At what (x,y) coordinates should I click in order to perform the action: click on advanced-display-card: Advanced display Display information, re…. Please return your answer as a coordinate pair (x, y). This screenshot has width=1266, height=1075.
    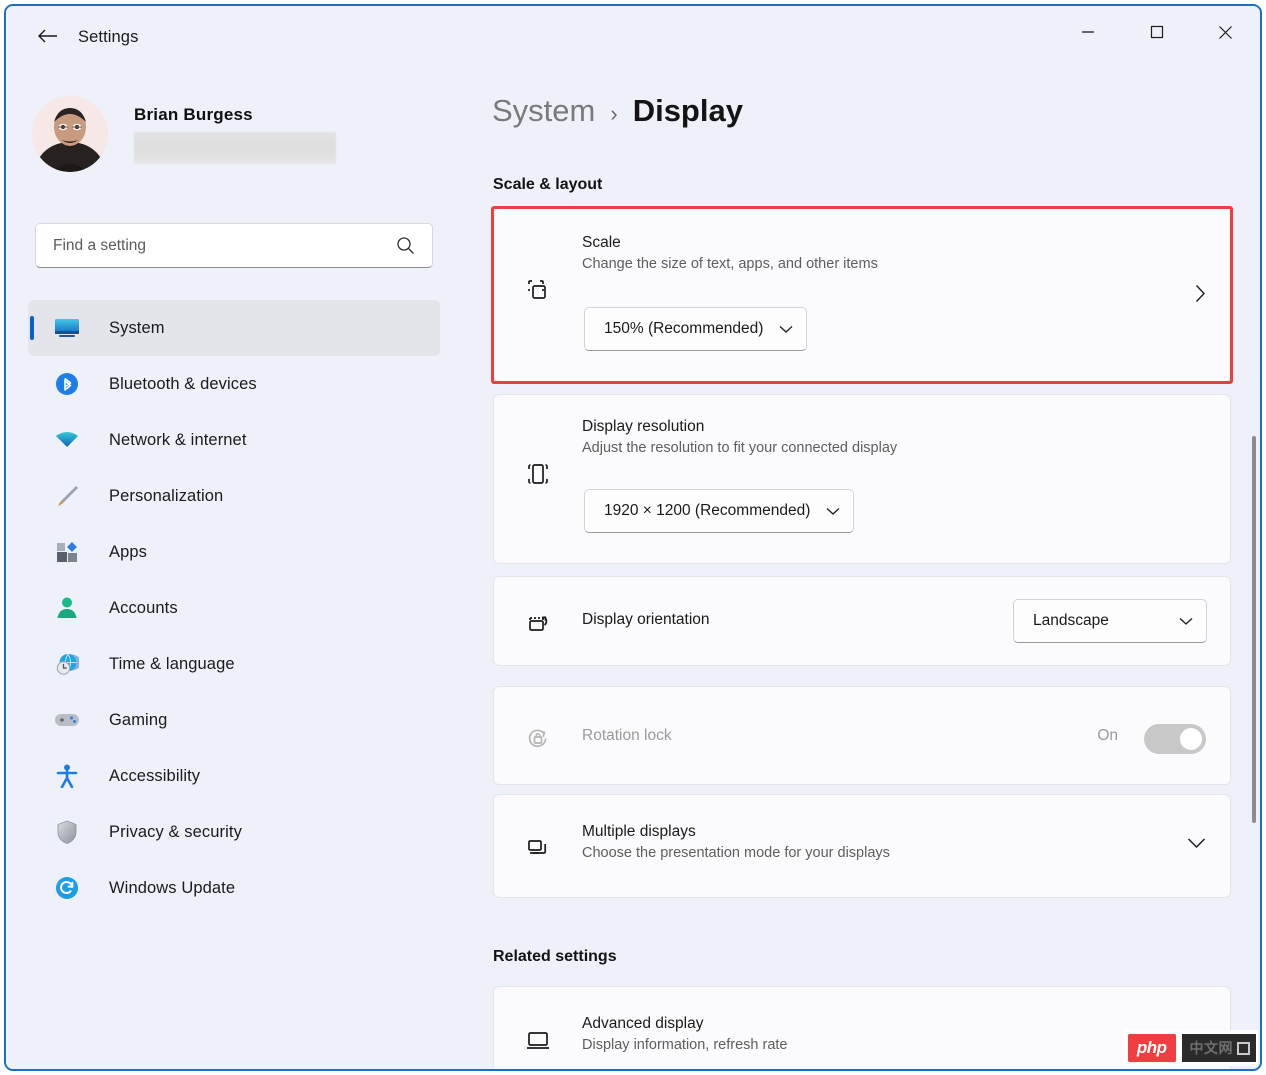
    Looking at the image, I should click on (862, 1027).